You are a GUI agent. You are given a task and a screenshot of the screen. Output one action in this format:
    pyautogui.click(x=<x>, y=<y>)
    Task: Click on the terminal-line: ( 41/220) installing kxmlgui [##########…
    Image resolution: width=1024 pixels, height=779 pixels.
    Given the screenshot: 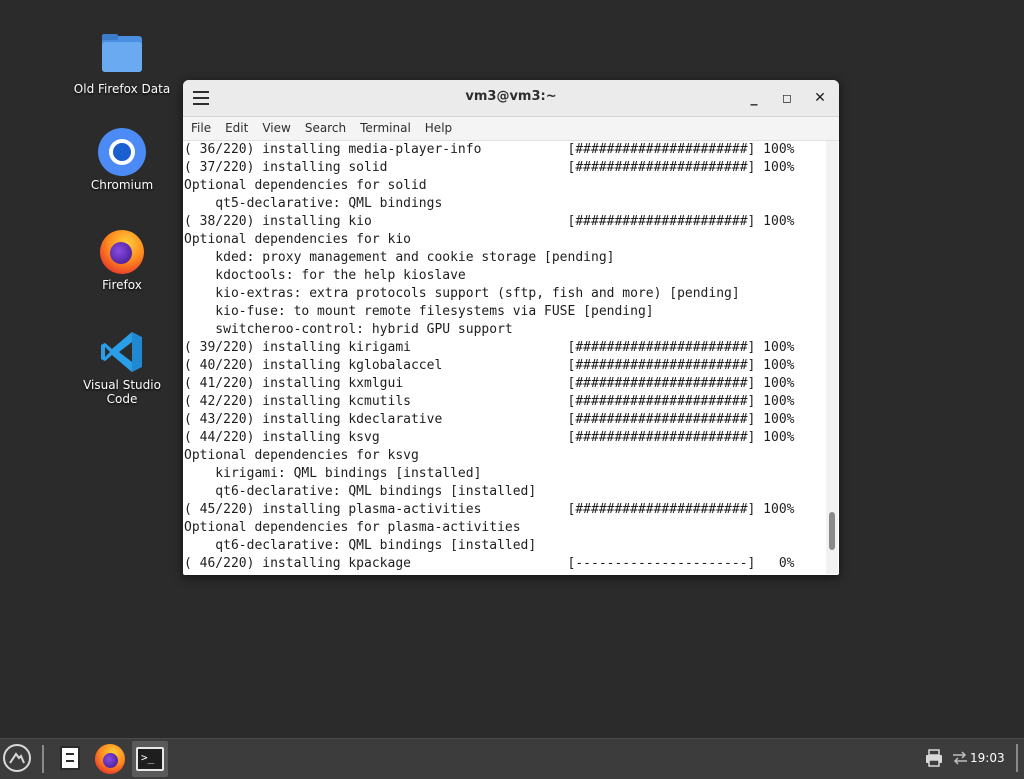 What is the action you would take?
    pyautogui.click(x=489, y=383)
    